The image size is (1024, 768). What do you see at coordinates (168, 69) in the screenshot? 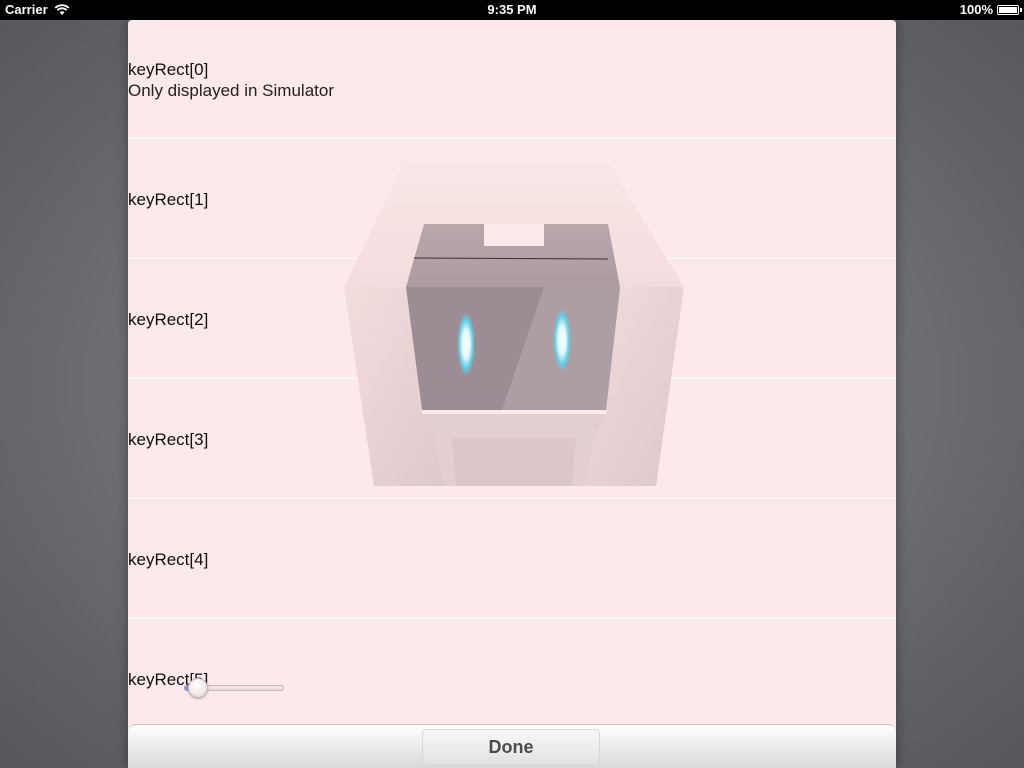
I see `key-rect-label-0: keyRect[0]` at bounding box center [168, 69].